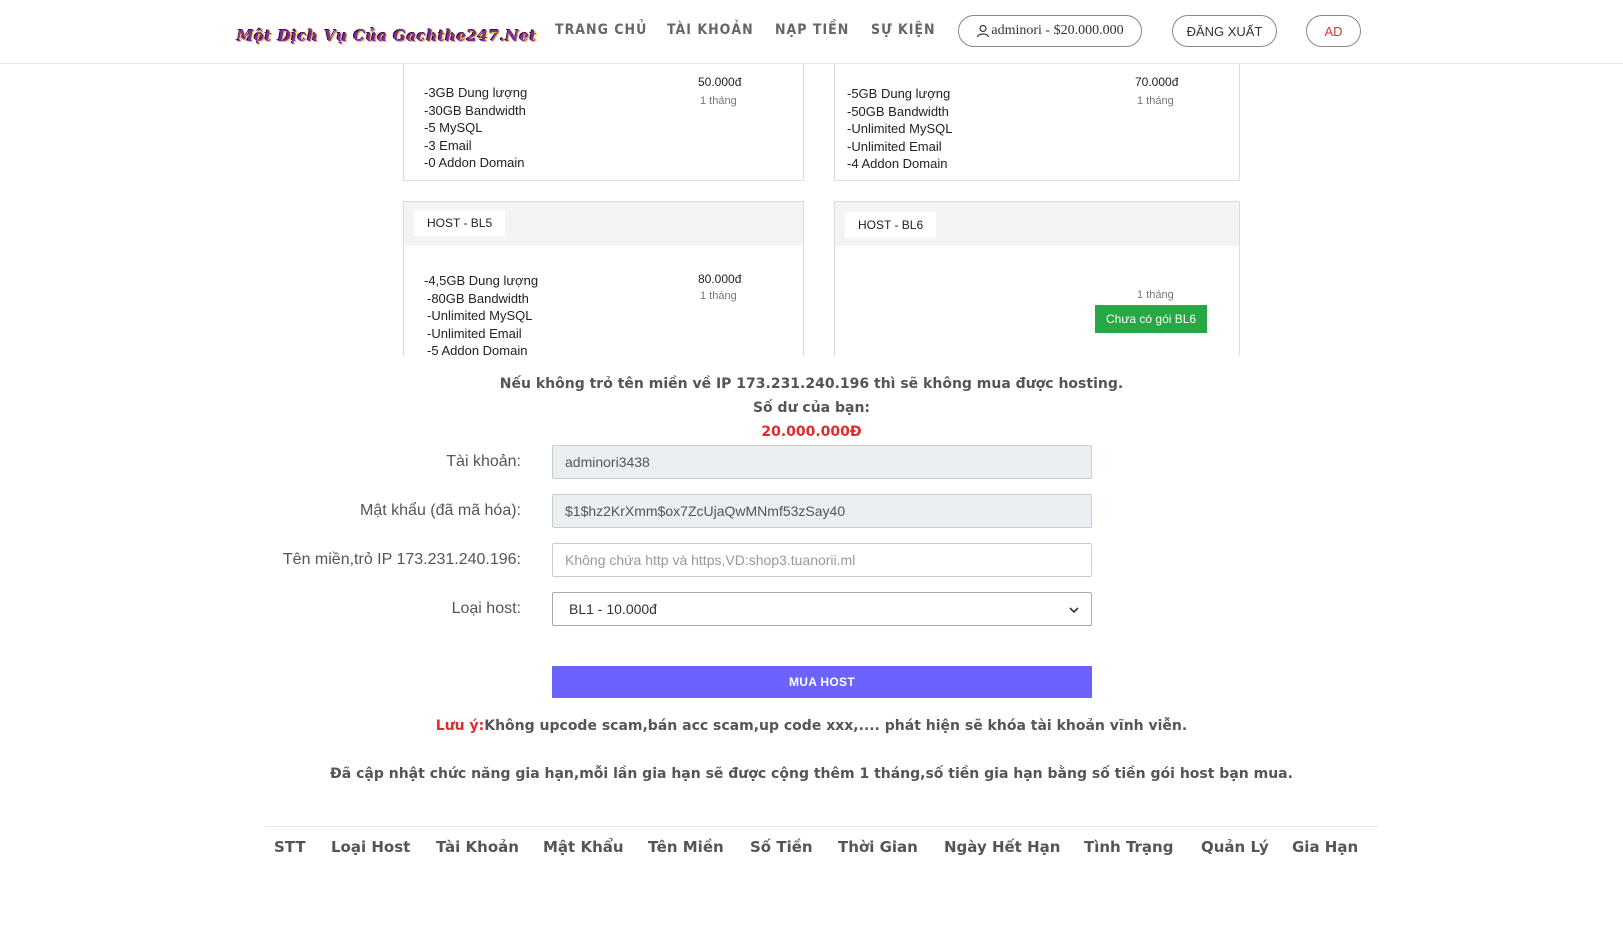 This screenshot has width=1623, height=941. What do you see at coordinates (891, 225) in the screenshot?
I see `card-title: HOST - BL6` at bounding box center [891, 225].